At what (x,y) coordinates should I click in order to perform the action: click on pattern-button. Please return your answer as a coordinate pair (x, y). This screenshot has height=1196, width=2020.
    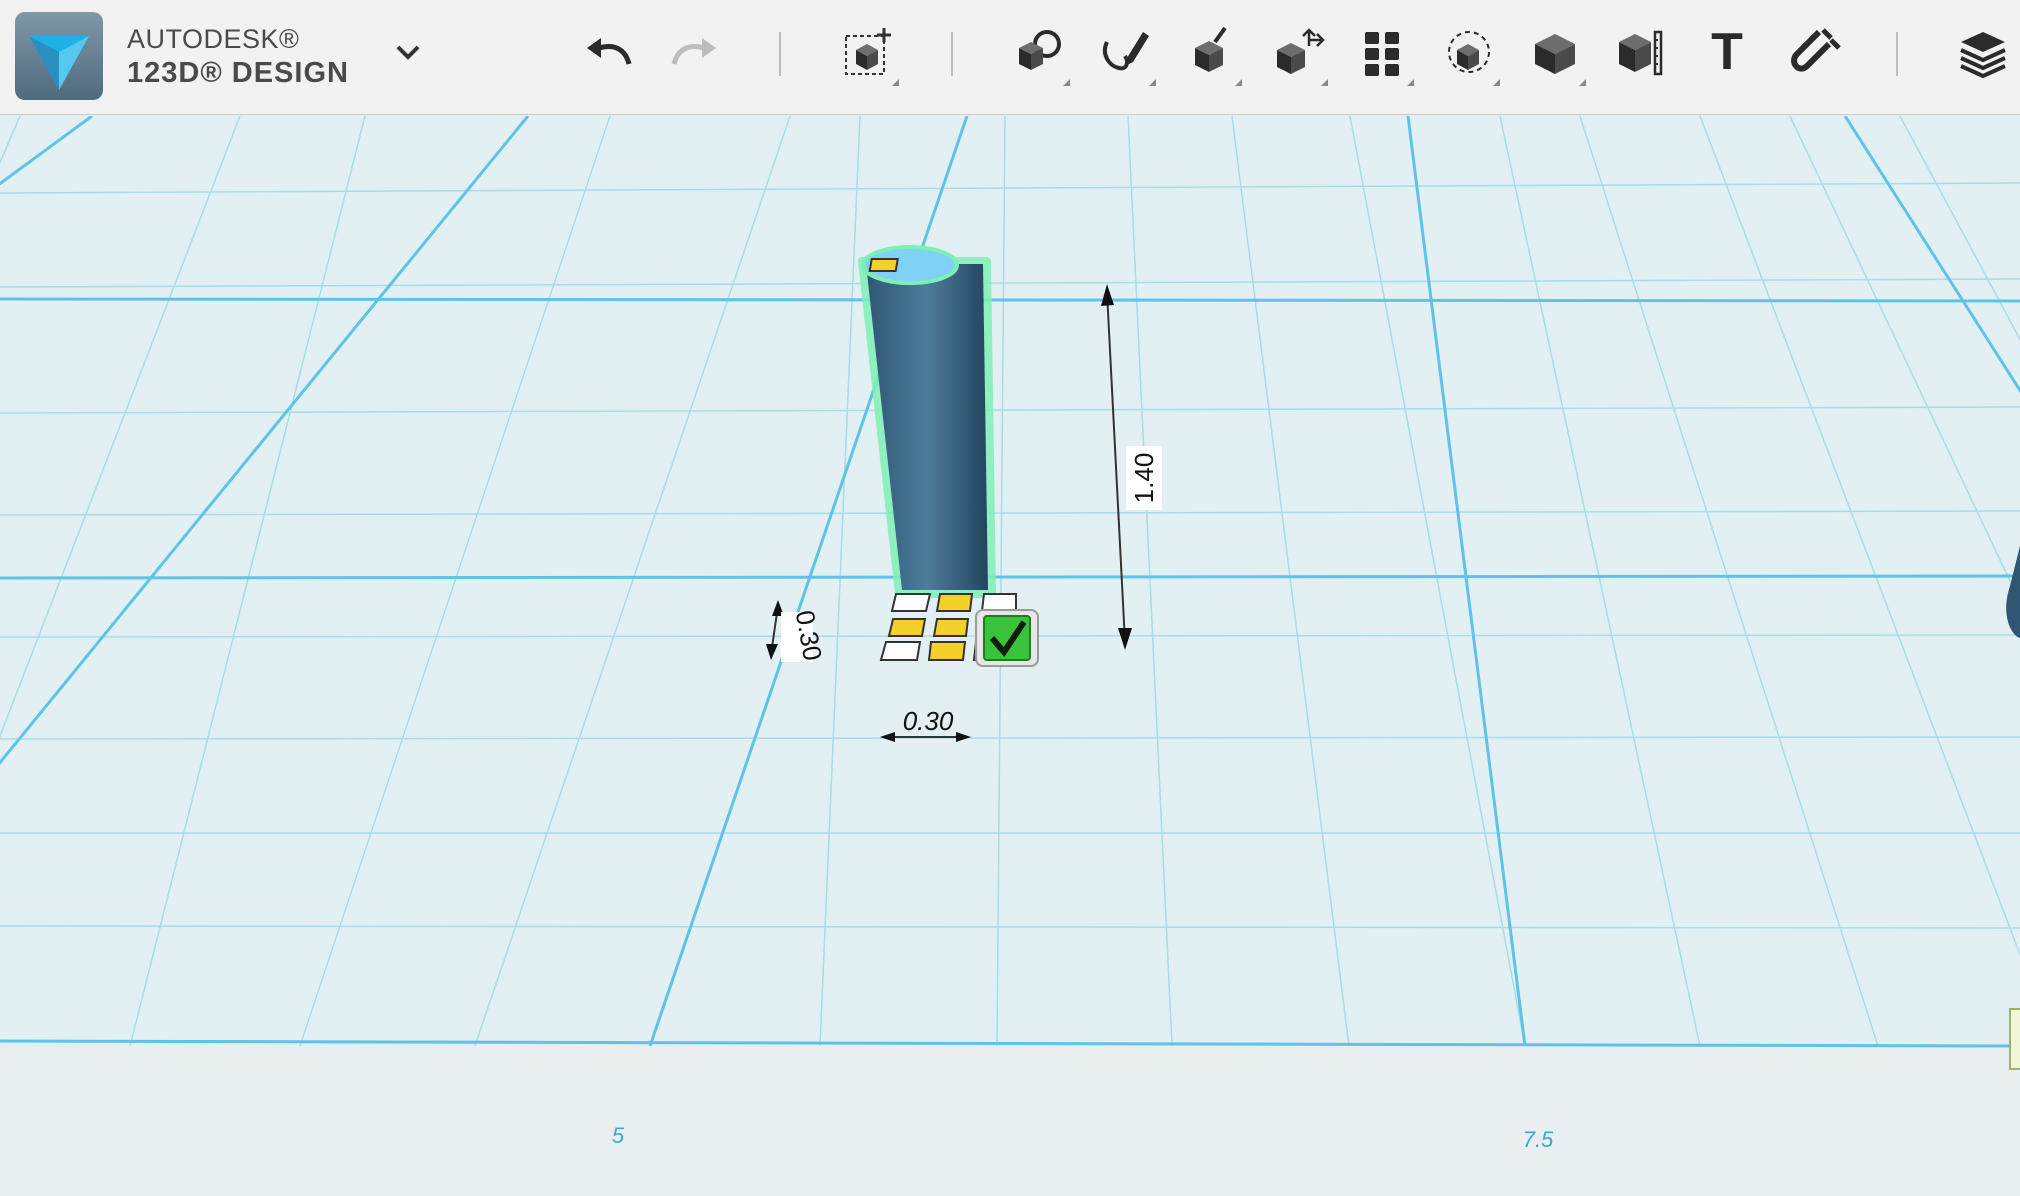
    Looking at the image, I should click on (1383, 53).